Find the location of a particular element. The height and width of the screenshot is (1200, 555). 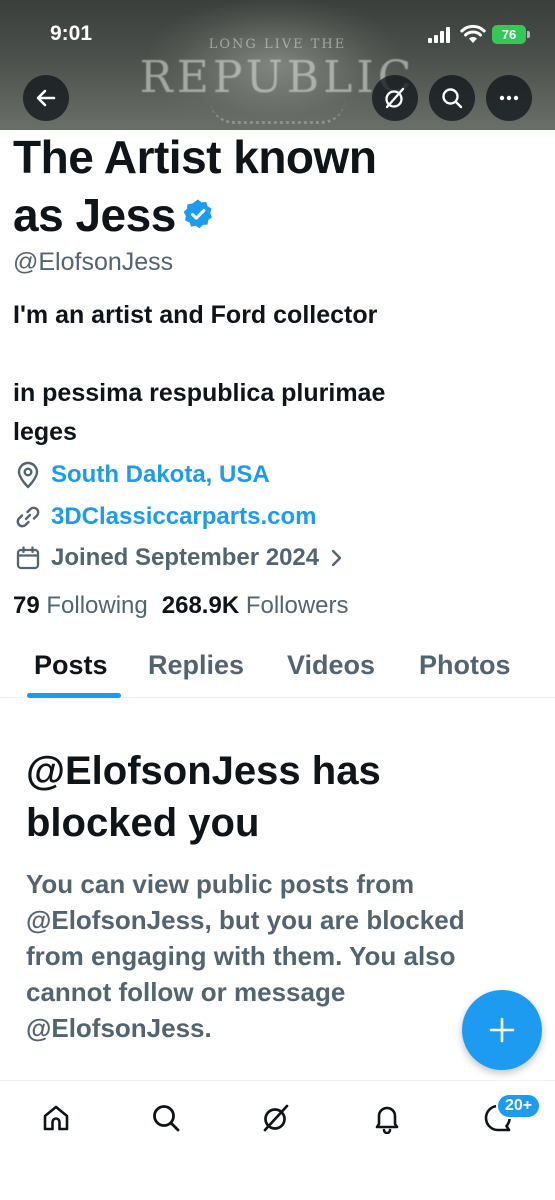

arrow-left-icon is located at coordinates (46, 98).